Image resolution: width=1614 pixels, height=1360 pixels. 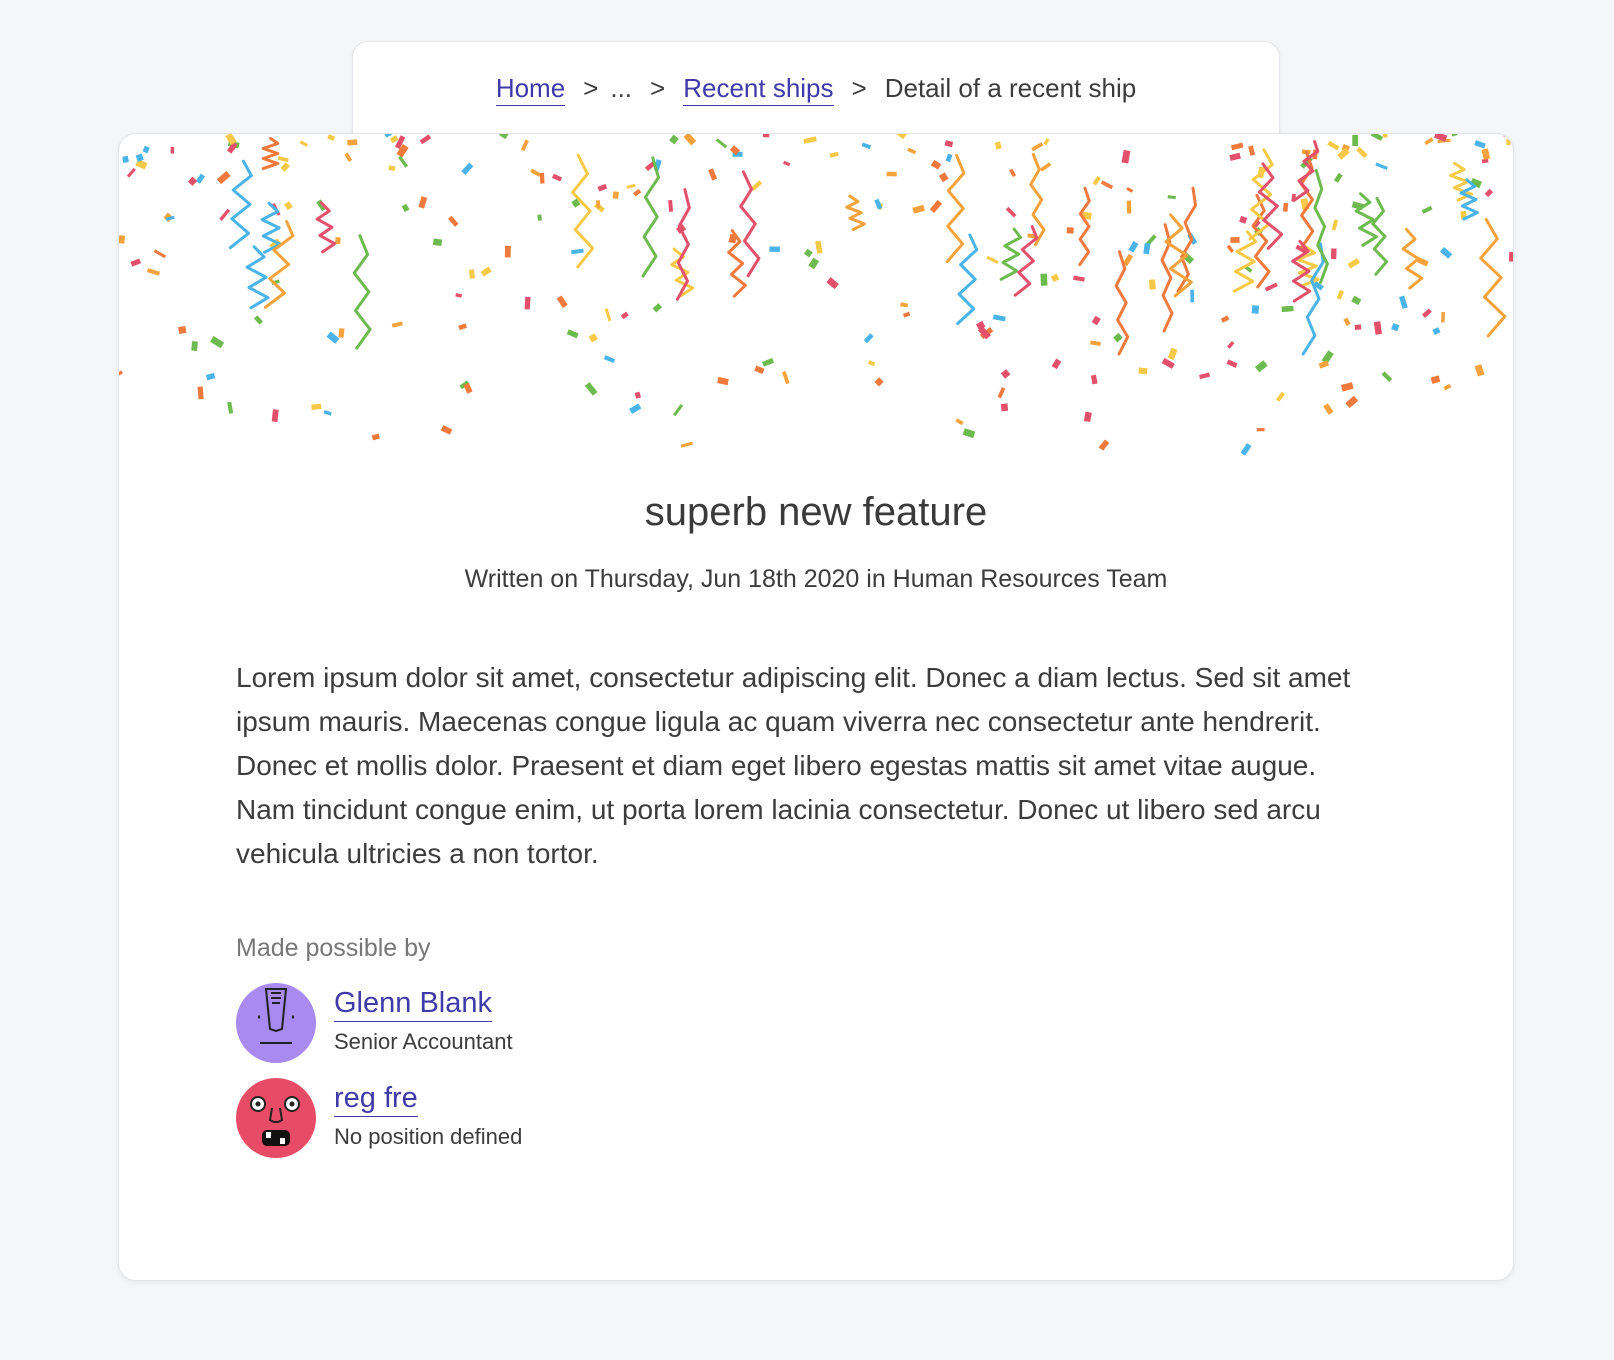 I want to click on contributor-name-link: reg fre, so click(x=376, y=1098).